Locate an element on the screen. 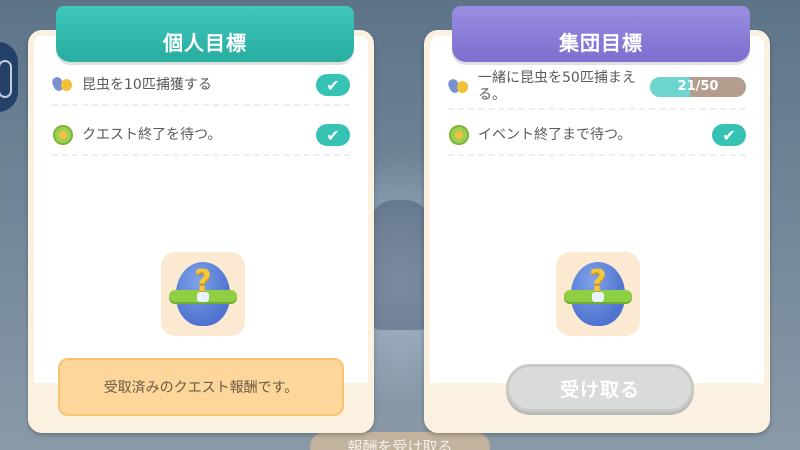  task-row: クエスト終了を待つ。 ✔ is located at coordinates (201, 136).